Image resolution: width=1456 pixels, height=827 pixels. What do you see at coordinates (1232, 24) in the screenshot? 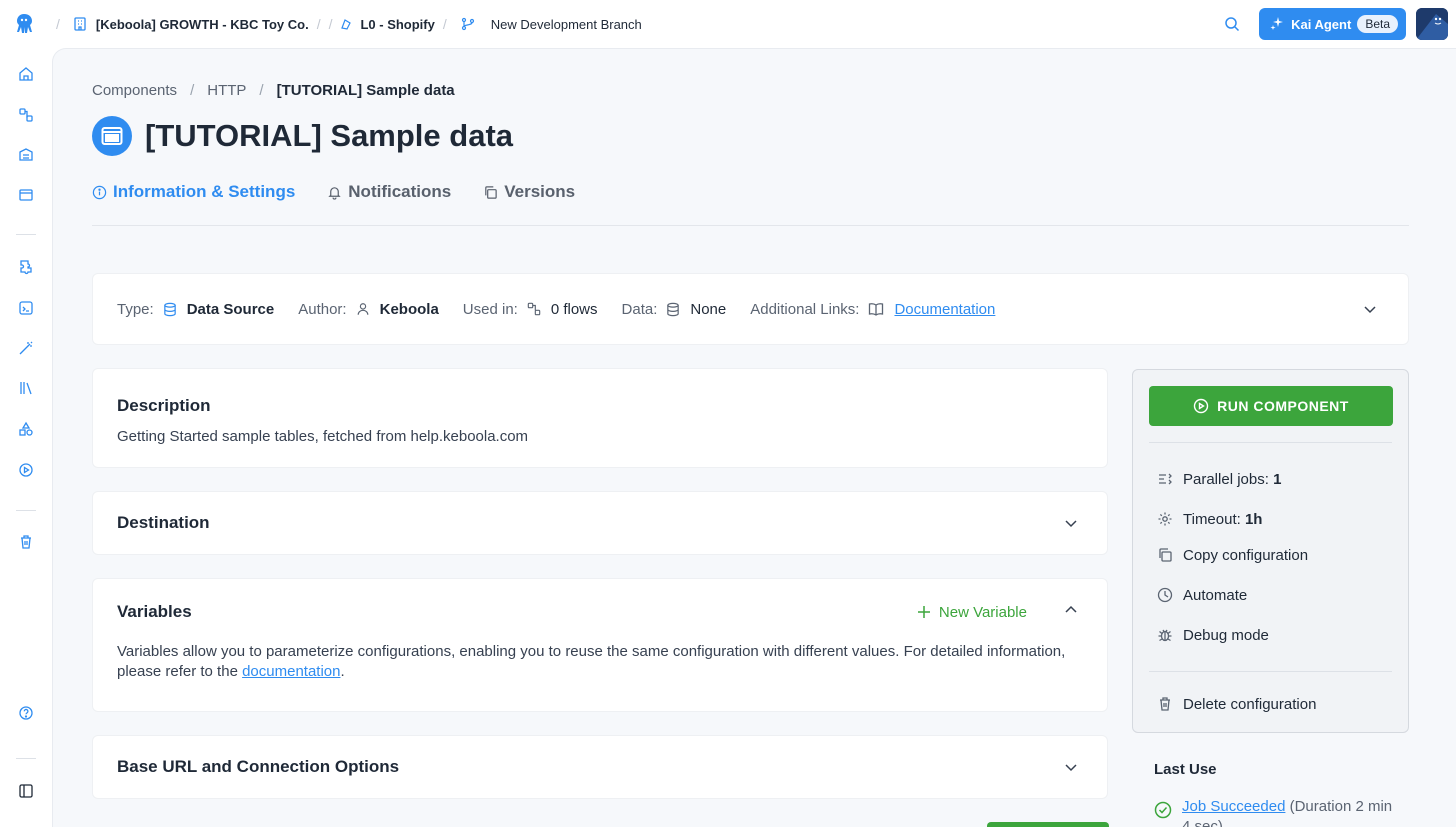
I see `search-button` at bounding box center [1232, 24].